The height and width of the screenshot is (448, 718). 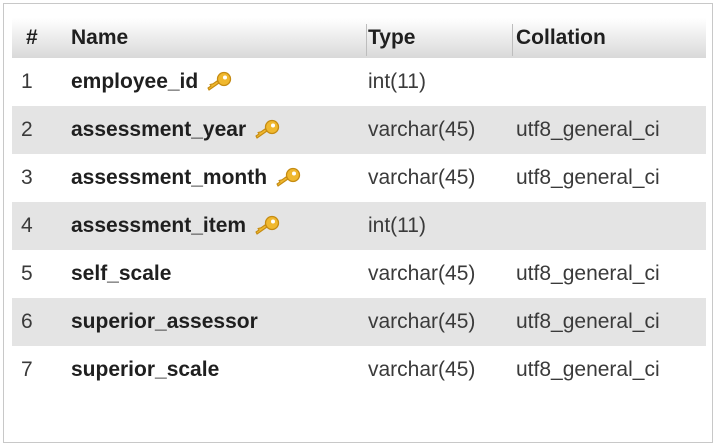 I want to click on column-name: self_scale, so click(x=121, y=274).